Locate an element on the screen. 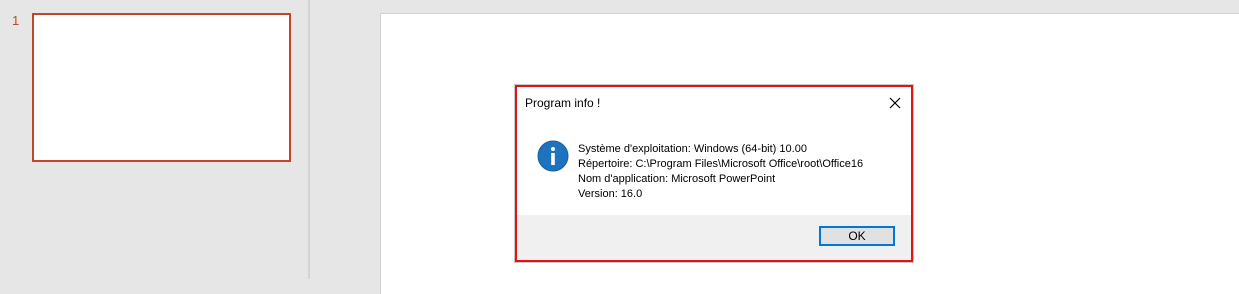 Image resolution: width=1239 pixels, height=294 pixels. info-icon is located at coordinates (553, 156).